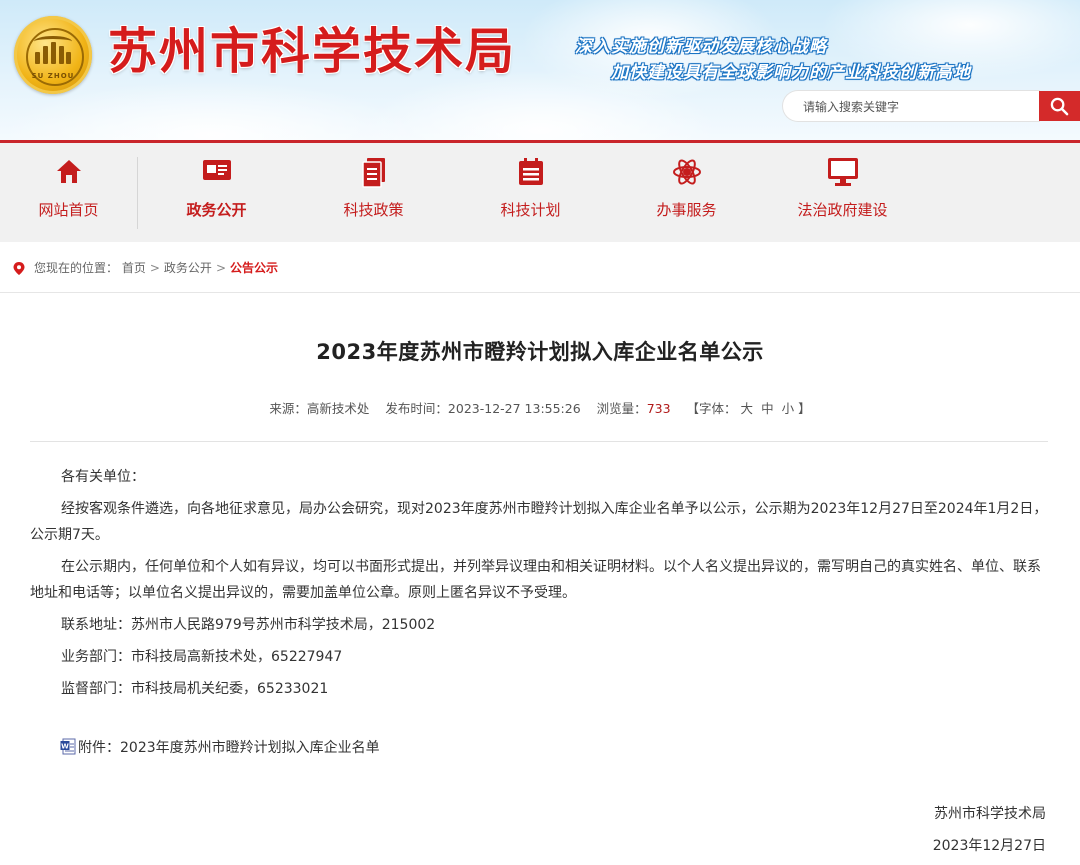 This screenshot has width=1080, height=865. I want to click on breadcrumb-home-link: 首页, so click(134, 268).